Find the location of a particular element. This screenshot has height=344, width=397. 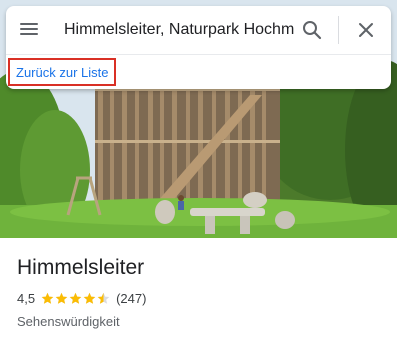

search-icon is located at coordinates (312, 30).